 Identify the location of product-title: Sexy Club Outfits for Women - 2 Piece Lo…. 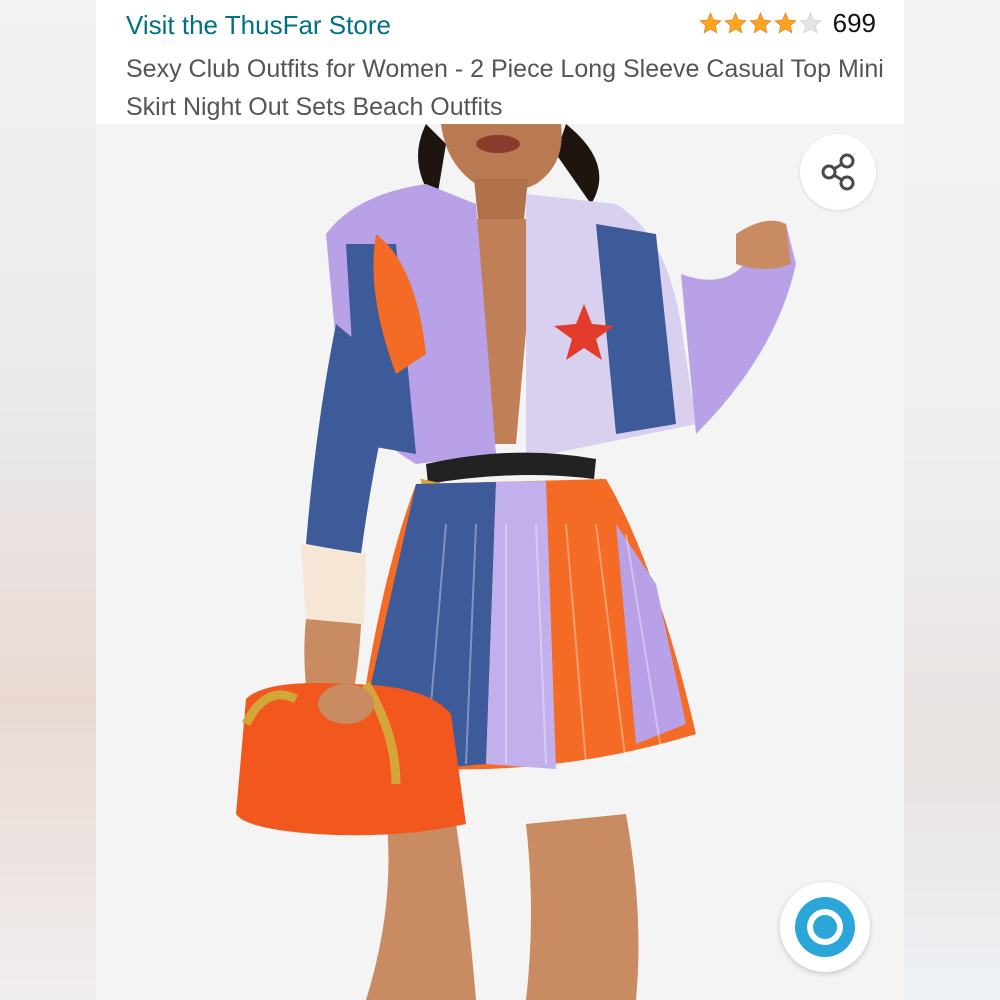
(505, 88).